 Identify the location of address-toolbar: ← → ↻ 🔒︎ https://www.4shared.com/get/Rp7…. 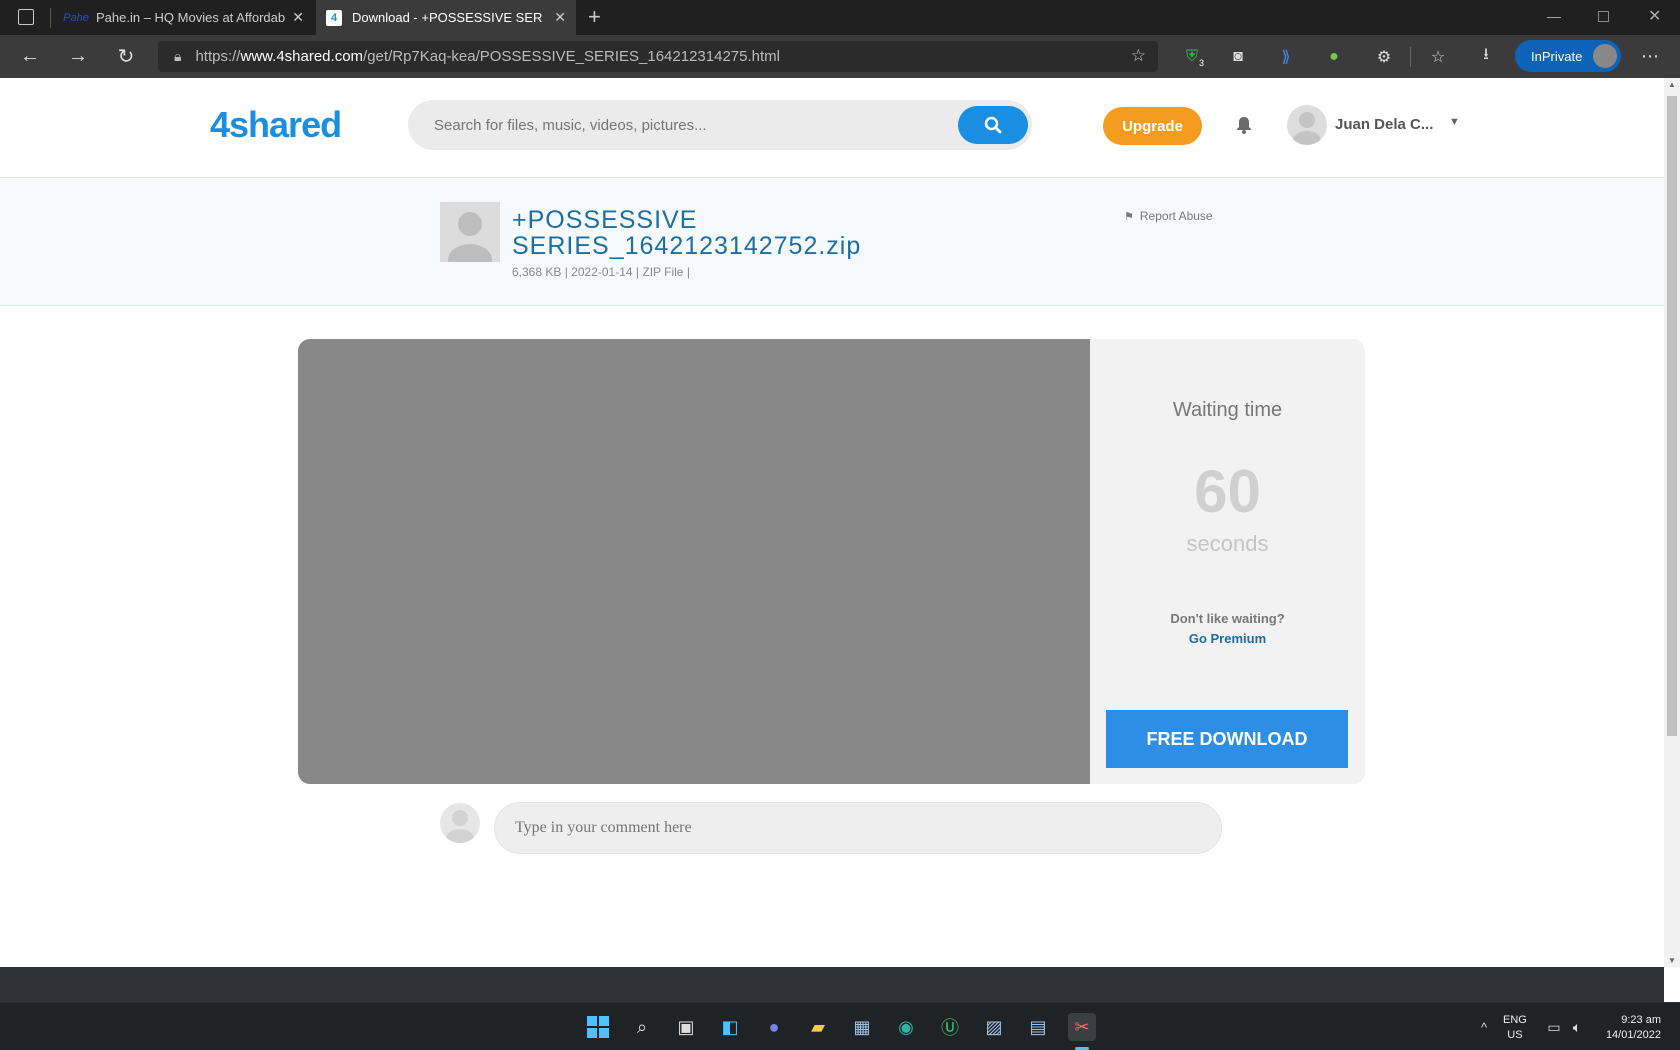
(840, 56).